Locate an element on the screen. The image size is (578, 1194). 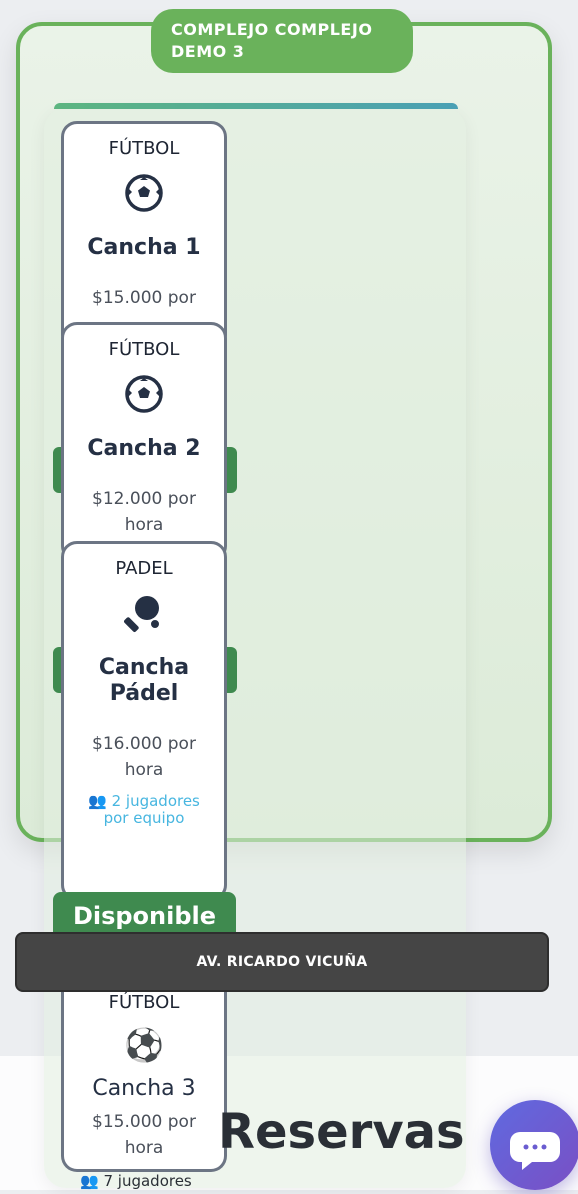
chat-button is located at coordinates (534, 1145).